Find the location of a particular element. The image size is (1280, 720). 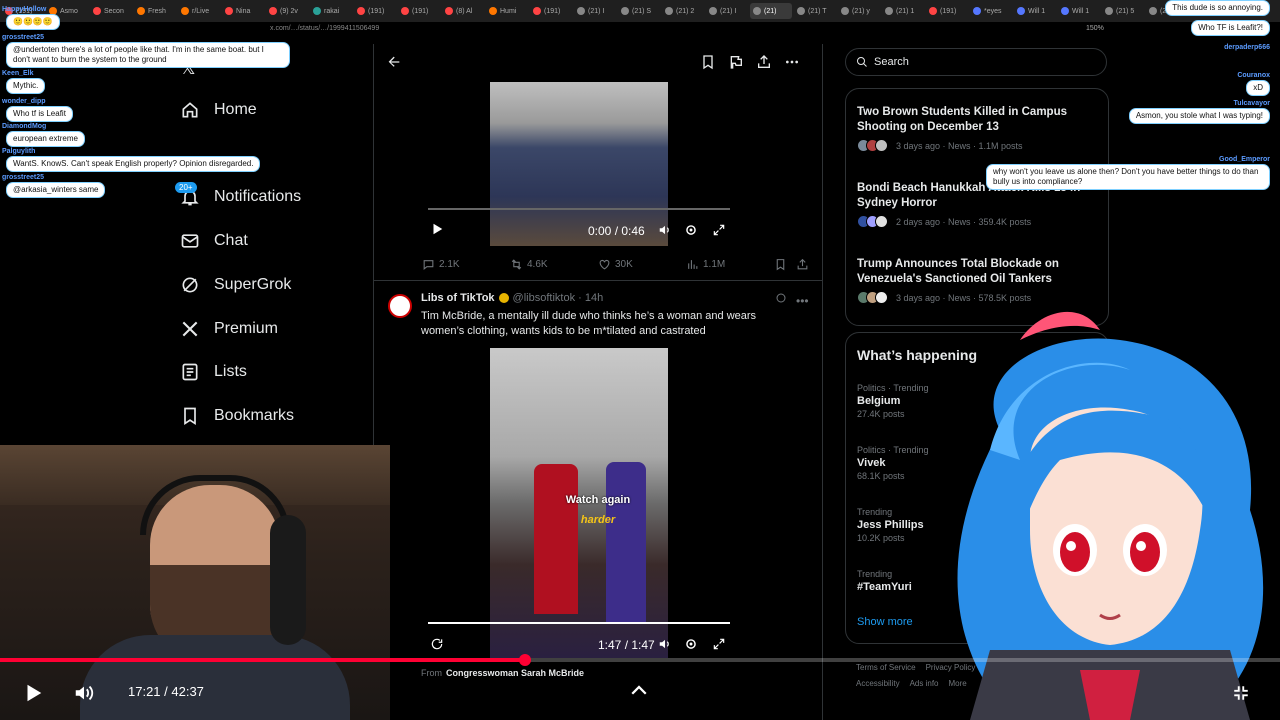

browser-tab: (21) S is located at coordinates (639, 11).